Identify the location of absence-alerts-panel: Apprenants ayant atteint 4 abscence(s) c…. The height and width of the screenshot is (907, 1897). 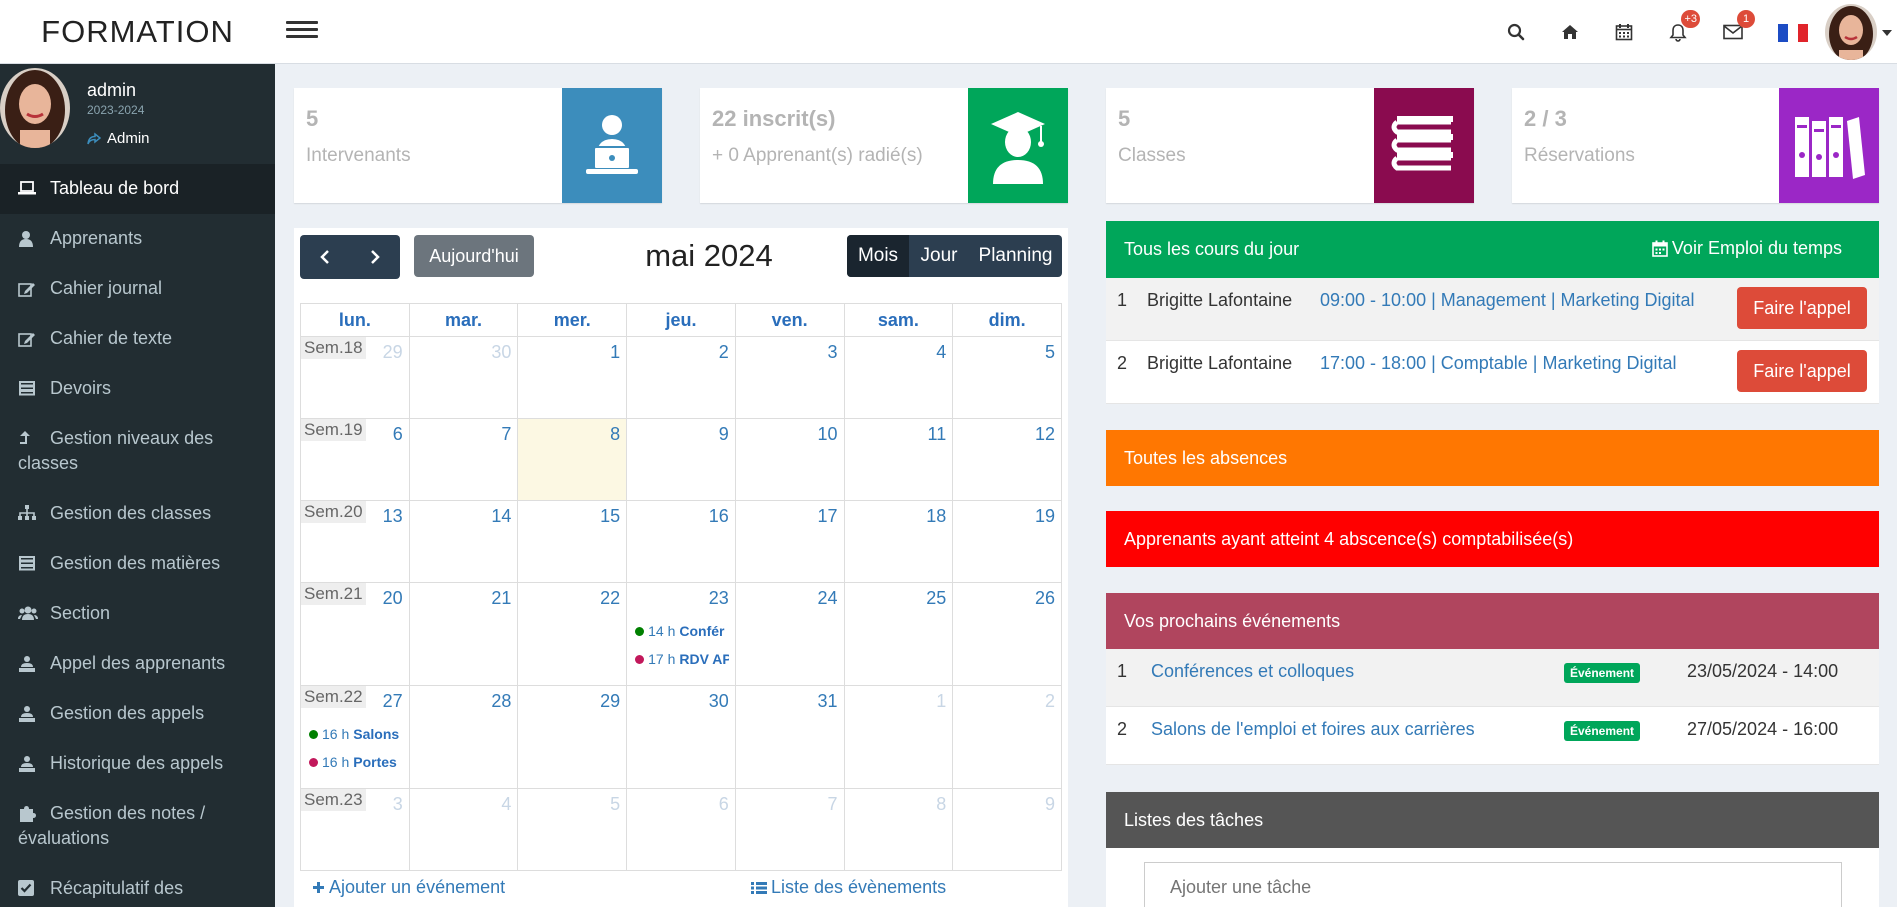
(1492, 539).